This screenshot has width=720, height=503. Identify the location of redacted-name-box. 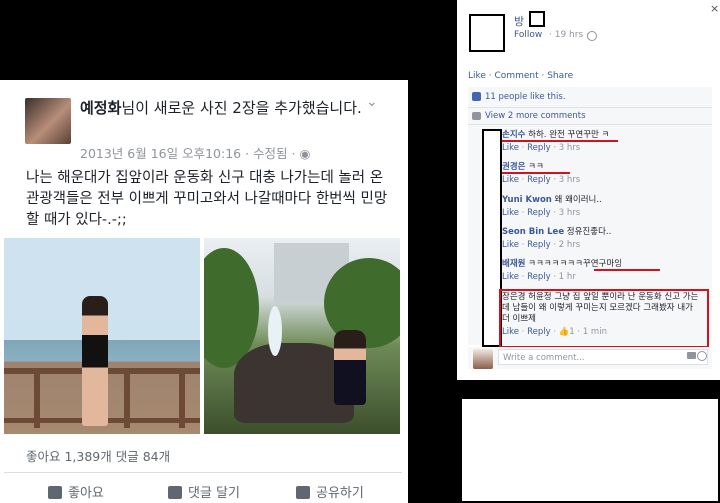
(537, 19).